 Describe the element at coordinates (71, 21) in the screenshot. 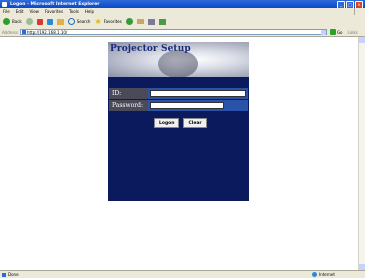

I see `search-icon` at that location.